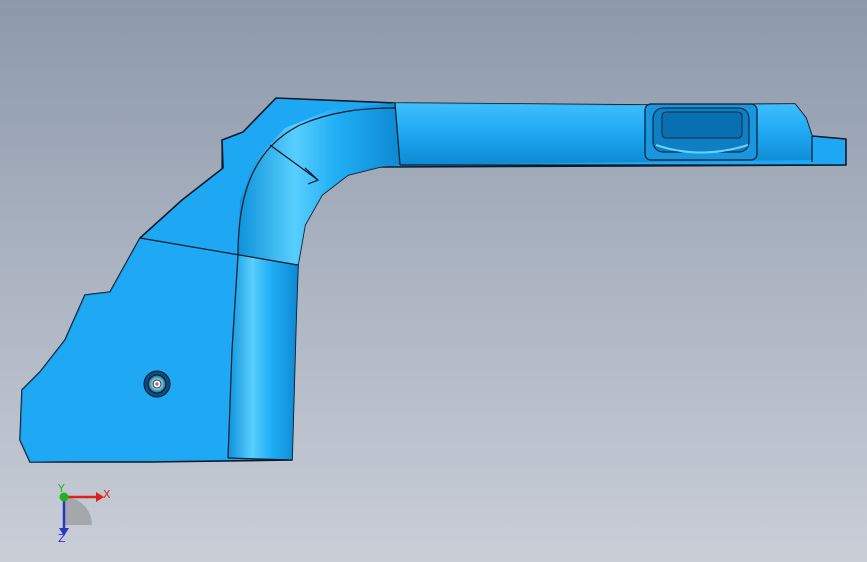  What do you see at coordinates (263, 357) in the screenshot?
I see `vertical-tube` at bounding box center [263, 357].